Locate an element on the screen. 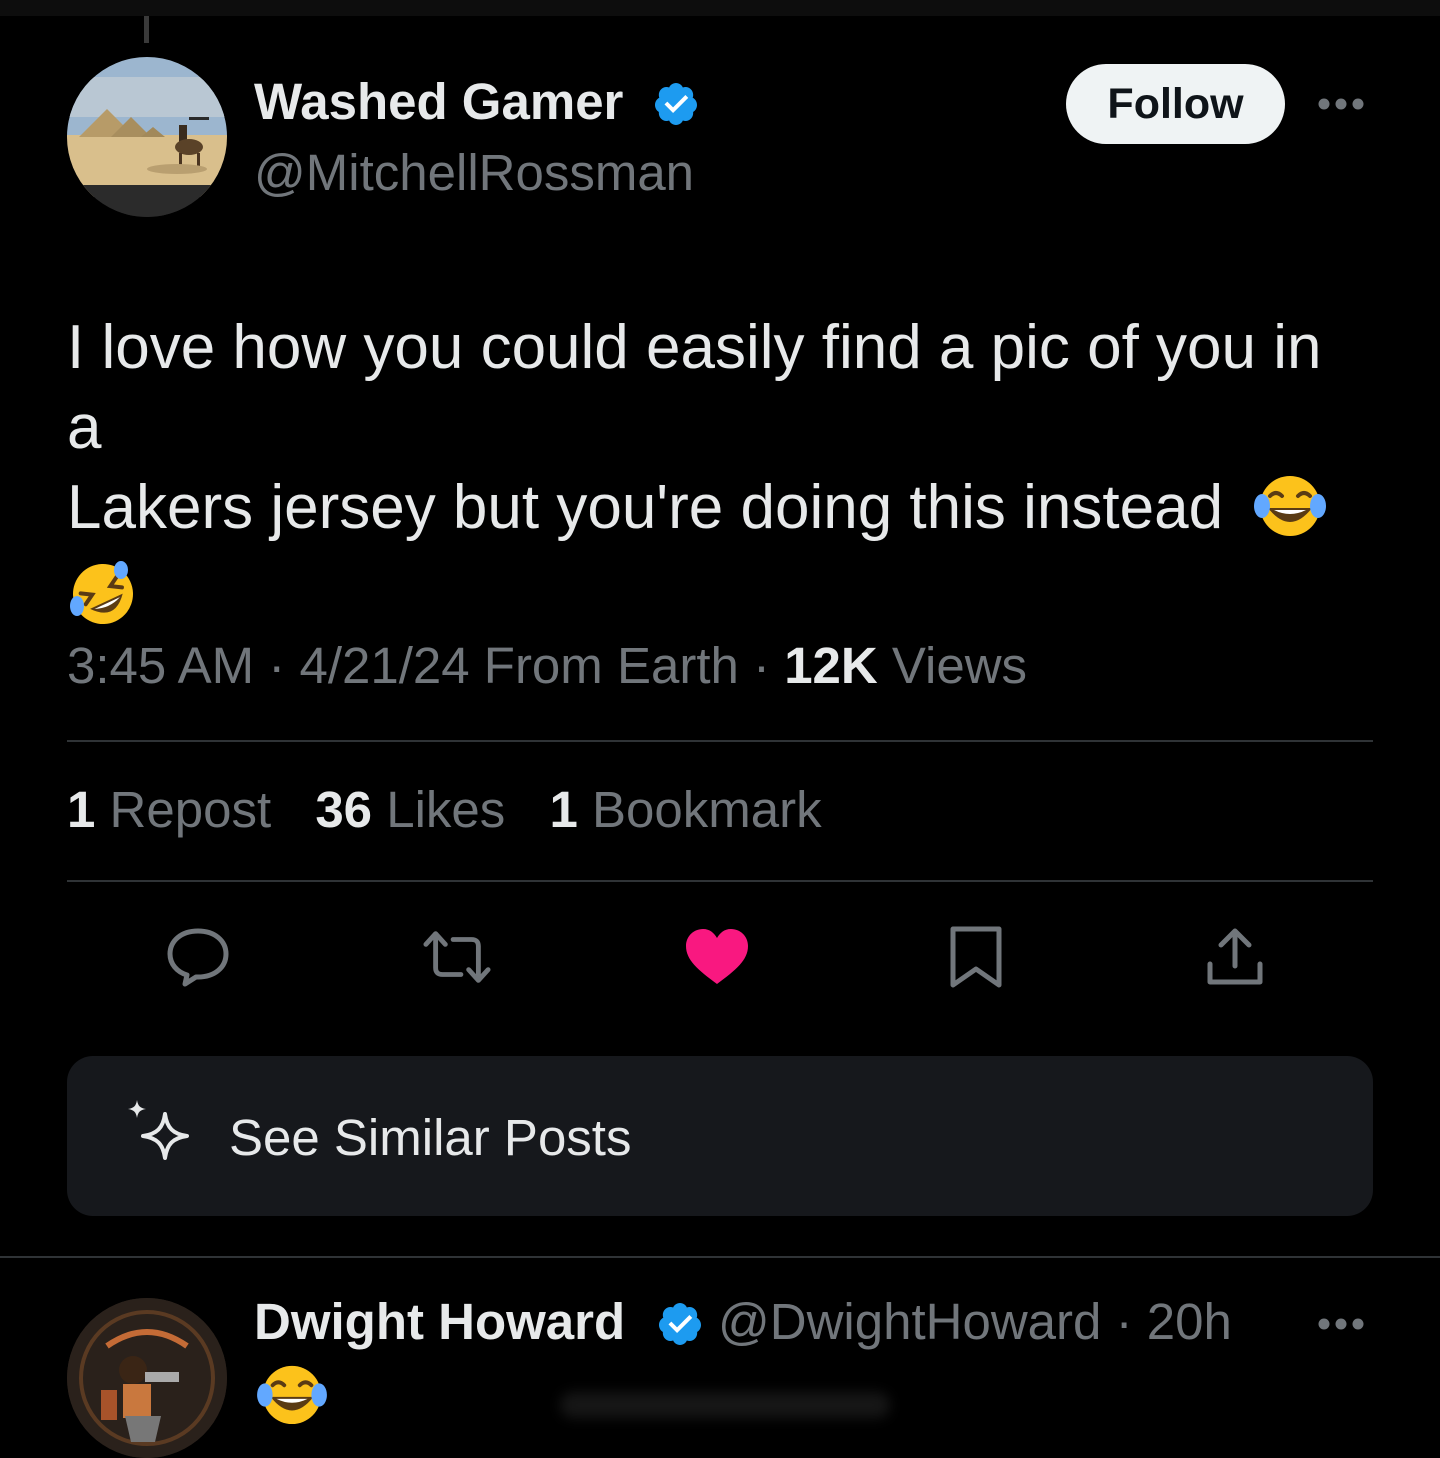 This screenshot has height=1458, width=1440. post-meta: 3:45 AM · 4/21/24 From Earth · 12K Views is located at coordinates (547, 665).